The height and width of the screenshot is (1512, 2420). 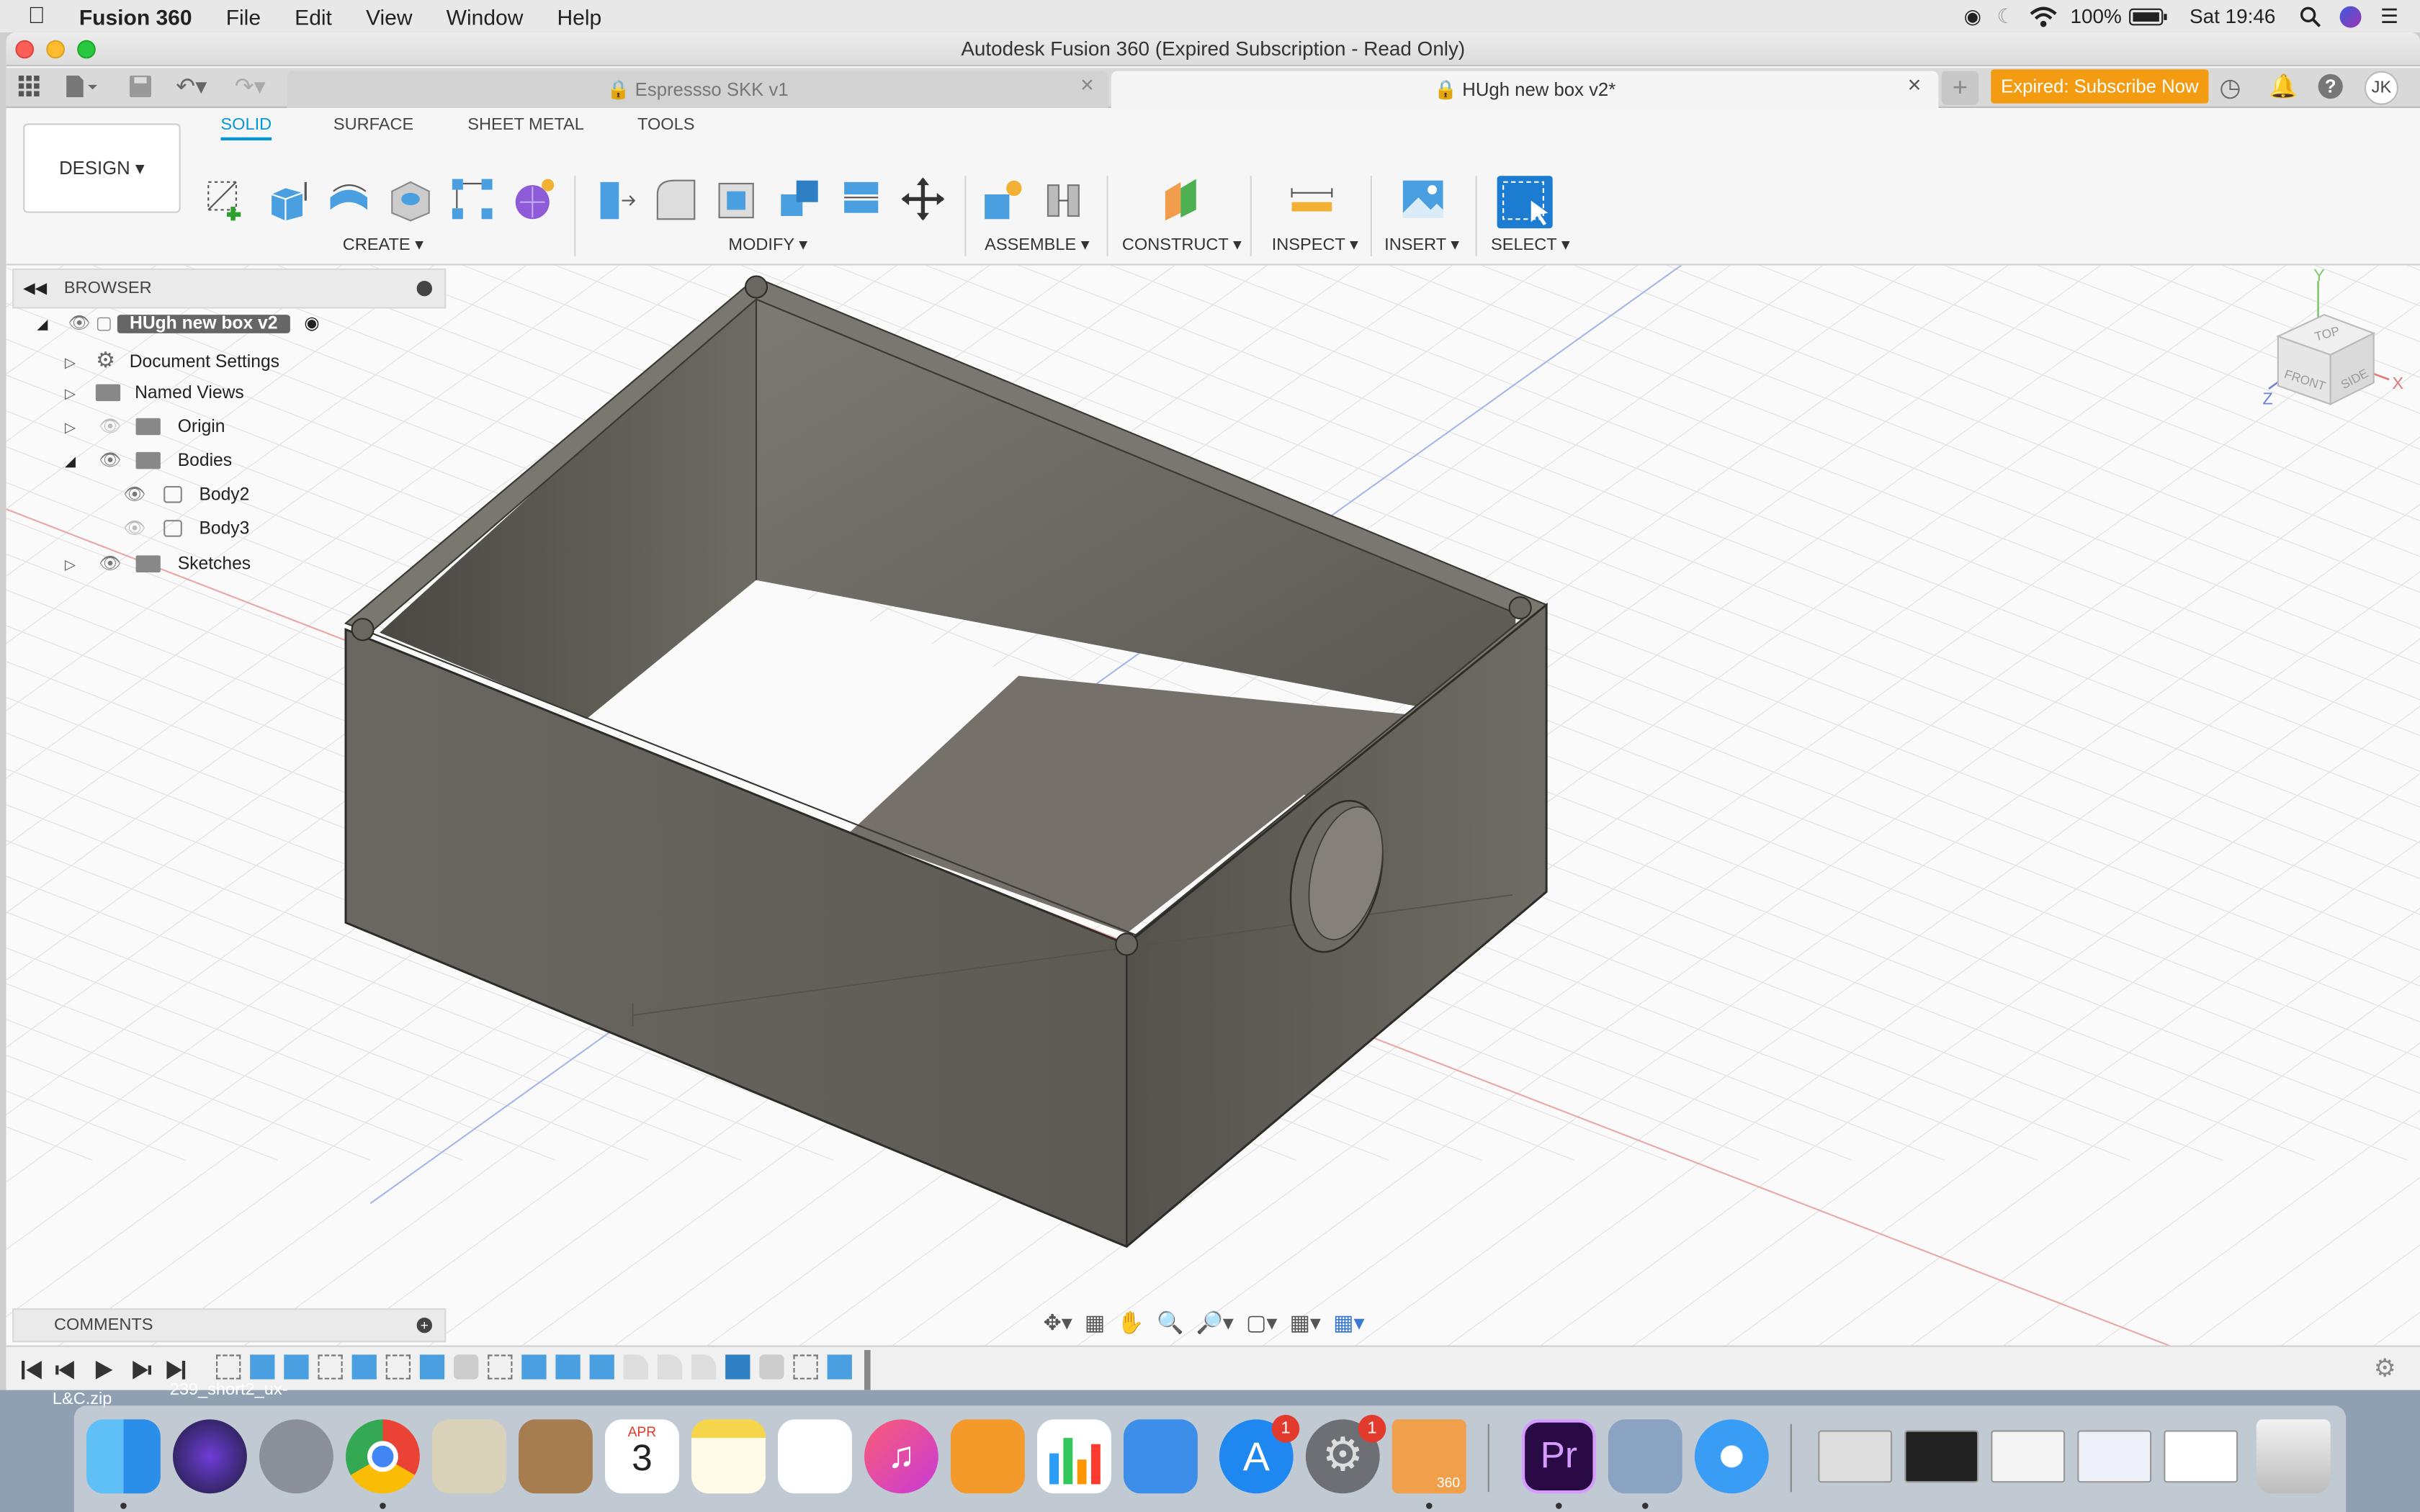 I want to click on group-create: CREATE ▾, so click(x=383, y=245).